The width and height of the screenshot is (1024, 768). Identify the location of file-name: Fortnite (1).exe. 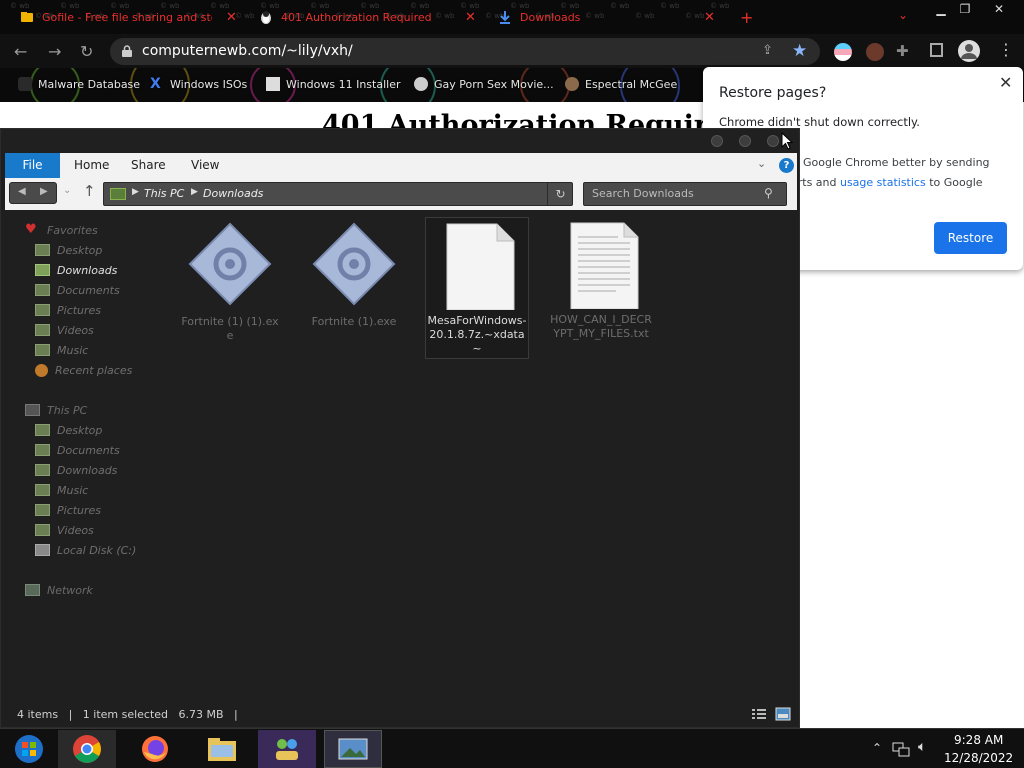
(354, 321).